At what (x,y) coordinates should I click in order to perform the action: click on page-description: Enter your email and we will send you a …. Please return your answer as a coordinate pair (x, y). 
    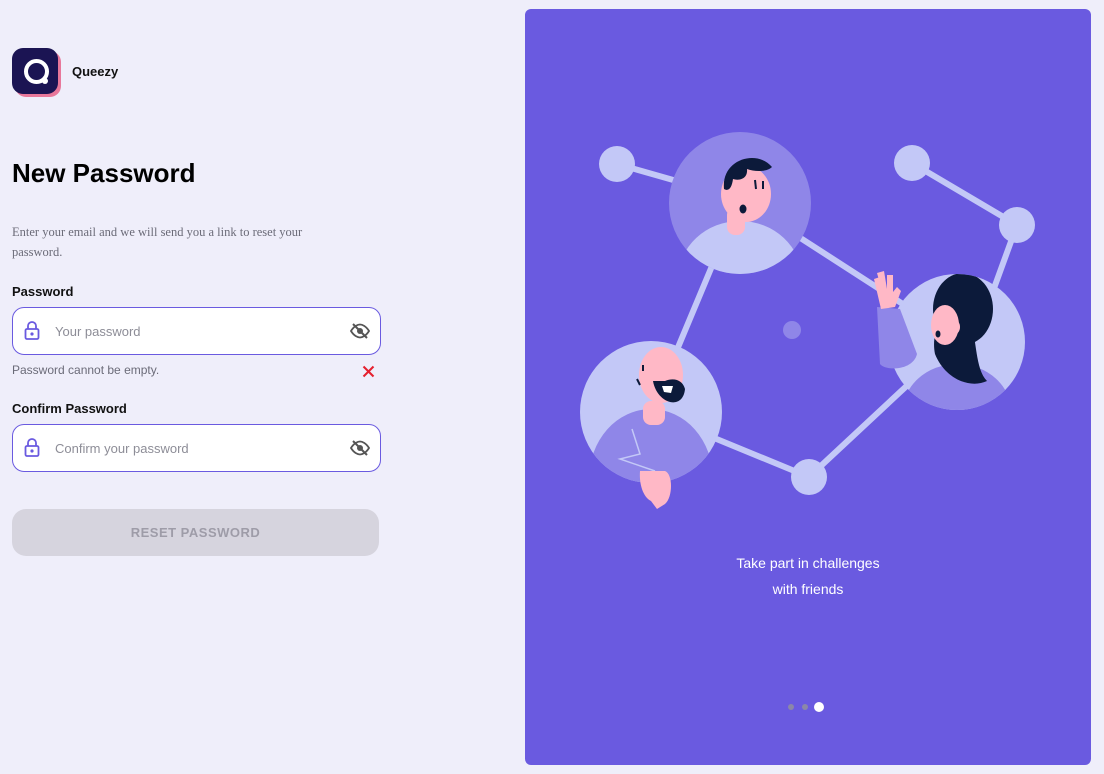
    Looking at the image, I should click on (157, 242).